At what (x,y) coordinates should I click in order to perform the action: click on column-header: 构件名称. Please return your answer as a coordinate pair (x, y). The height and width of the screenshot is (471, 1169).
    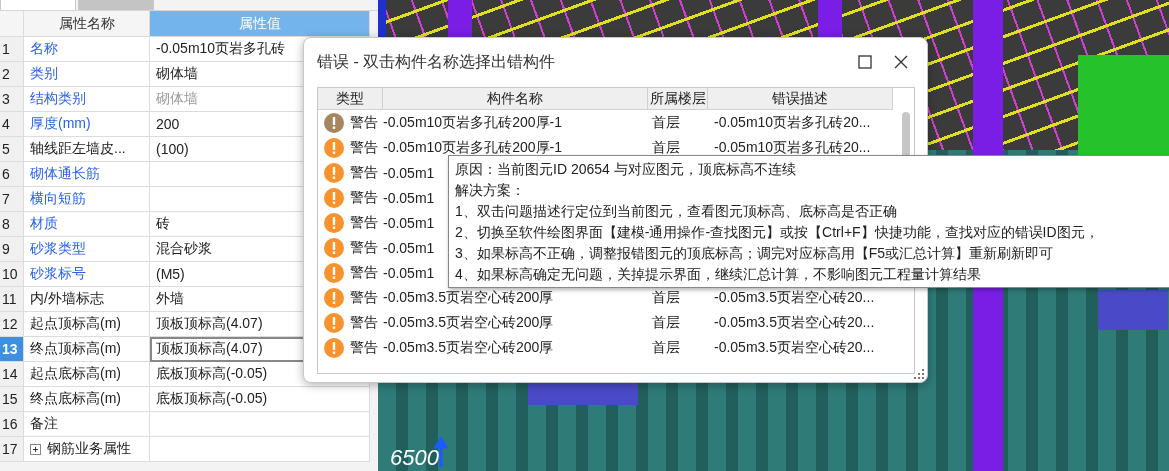
    Looking at the image, I should click on (515, 99).